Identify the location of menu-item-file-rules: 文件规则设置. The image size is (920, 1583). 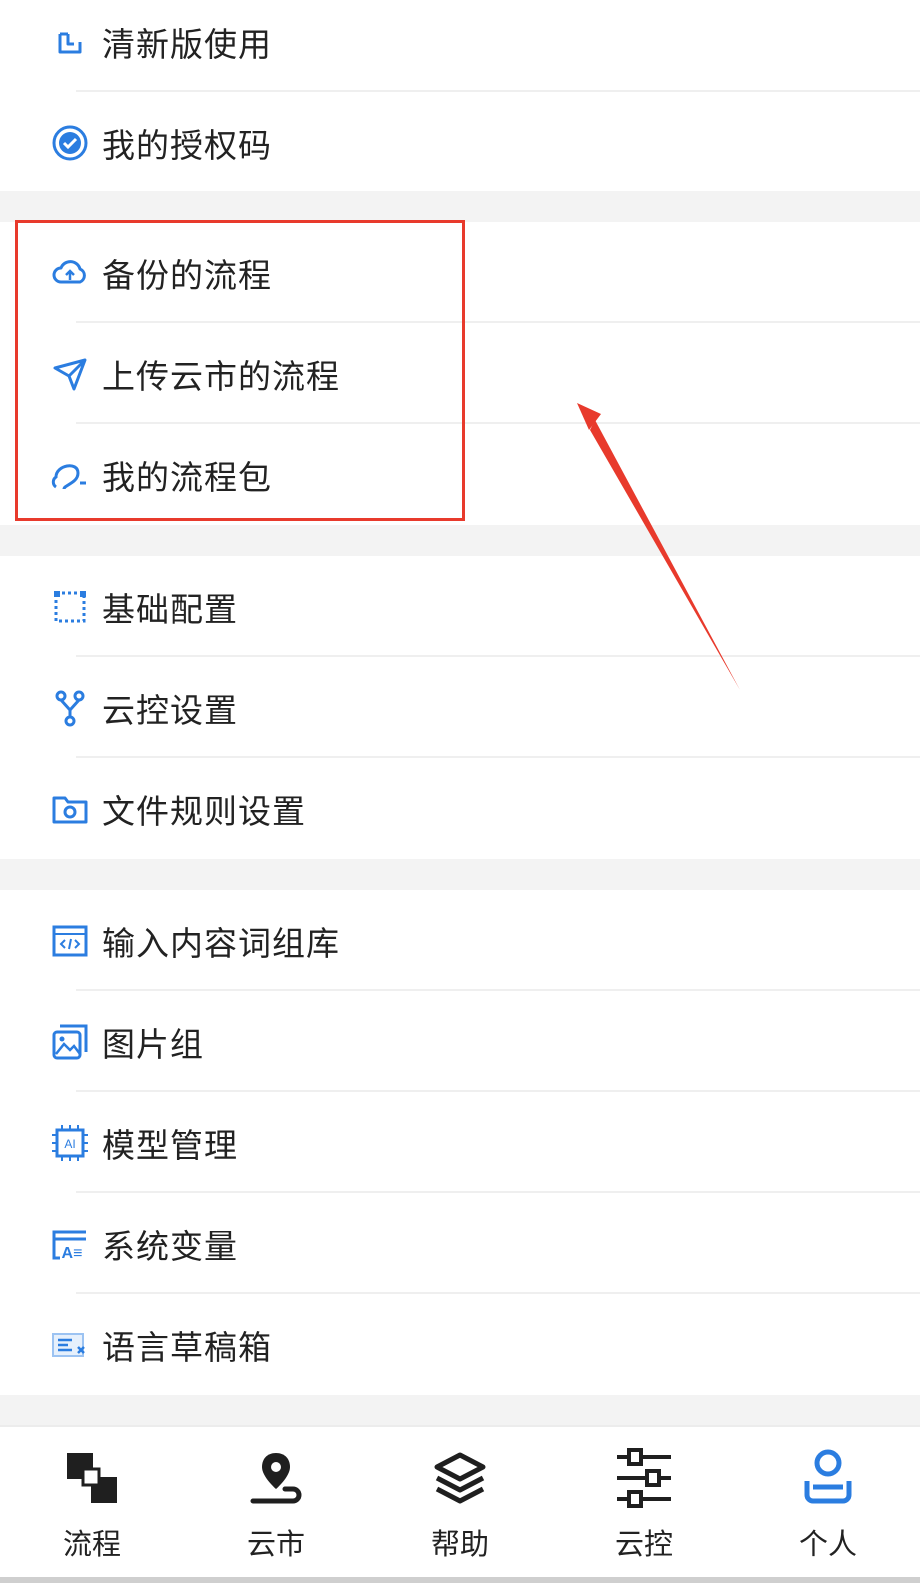
(460, 808).